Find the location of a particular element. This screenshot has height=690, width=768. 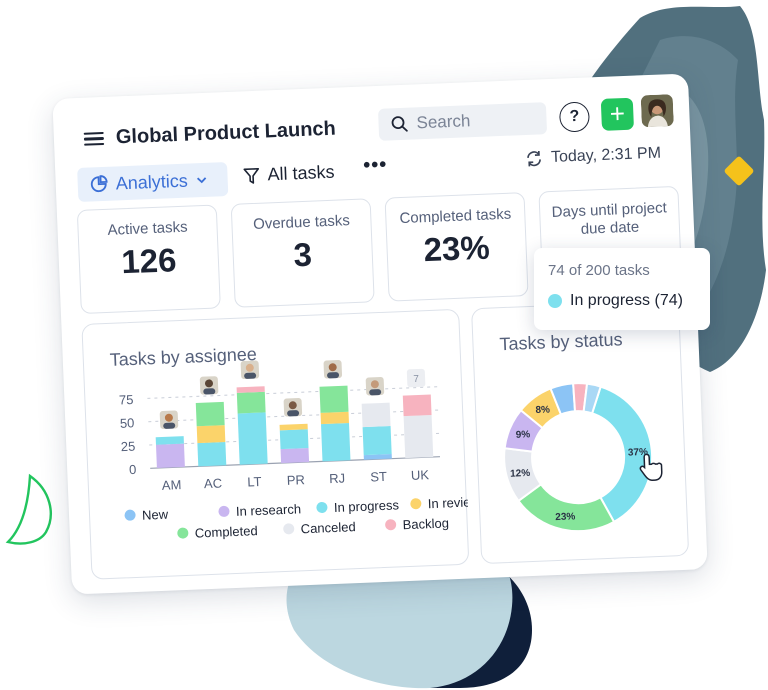

filter-button: All tasks is located at coordinates (289, 174).